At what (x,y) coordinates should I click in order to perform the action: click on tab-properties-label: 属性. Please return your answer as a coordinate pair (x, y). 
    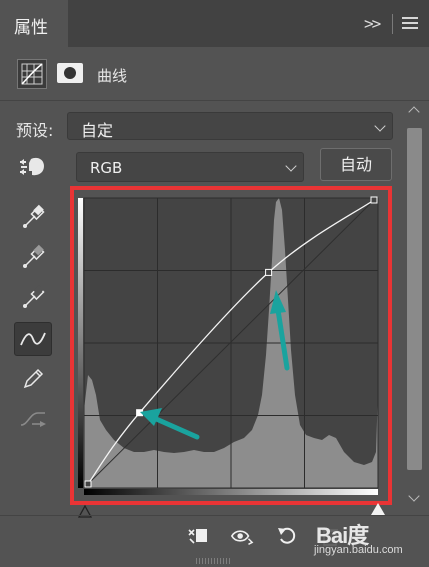
    Looking at the image, I should click on (31, 28).